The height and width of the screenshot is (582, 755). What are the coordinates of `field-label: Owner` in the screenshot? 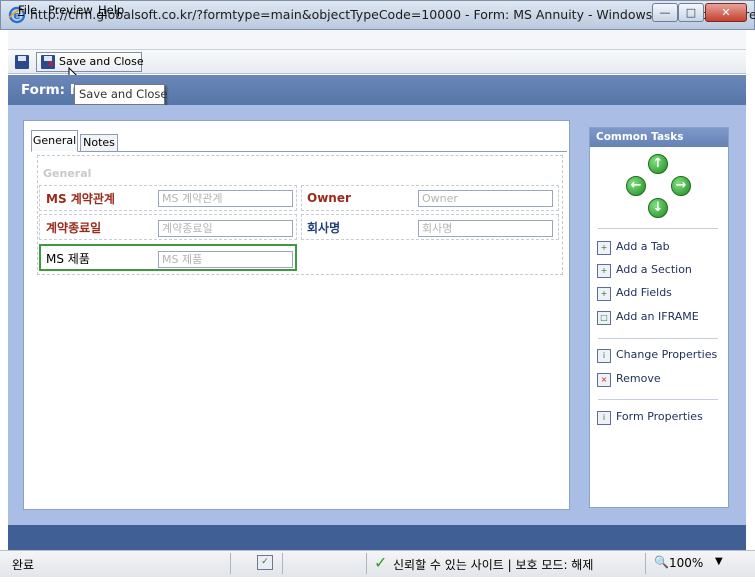 It's located at (329, 198).